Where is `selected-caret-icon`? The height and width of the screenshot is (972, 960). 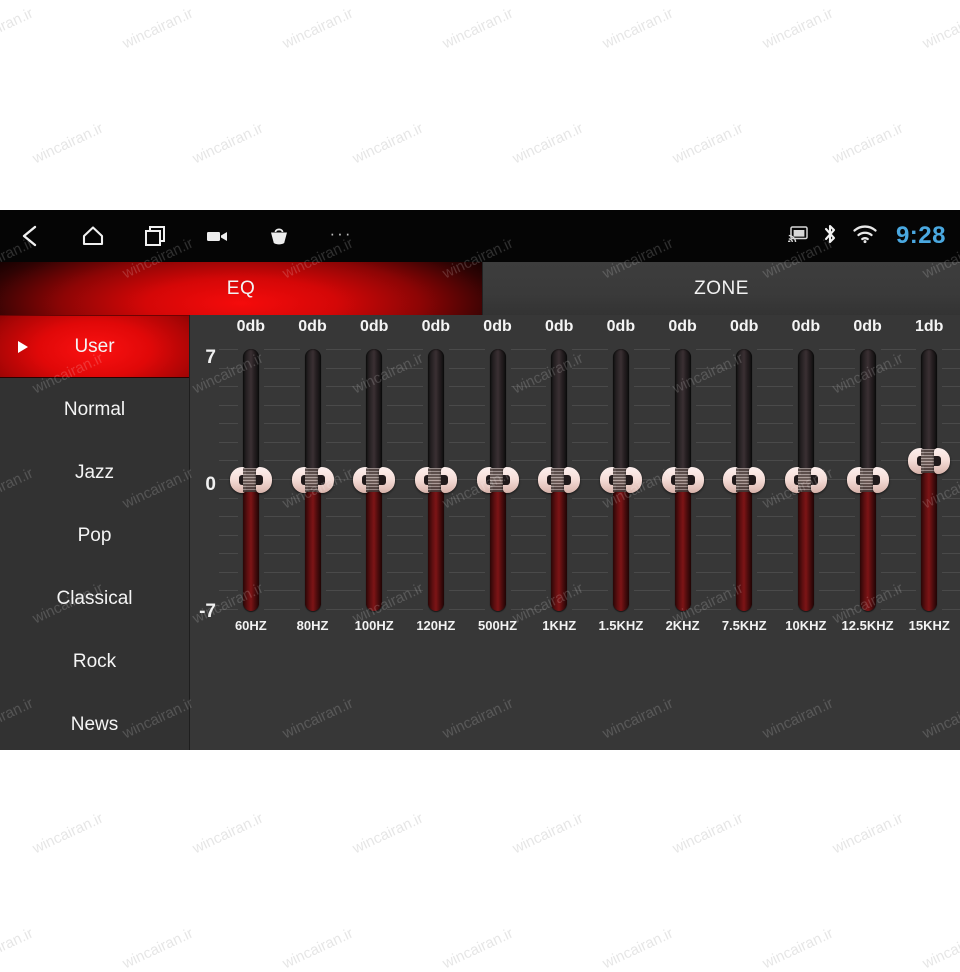 selected-caret-icon is located at coordinates (23, 346).